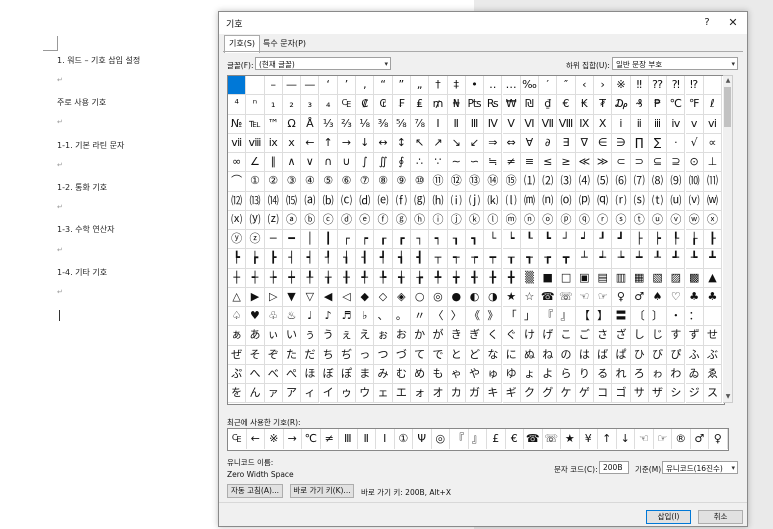  I want to click on symbol-cell: ┨, so click(365, 259).